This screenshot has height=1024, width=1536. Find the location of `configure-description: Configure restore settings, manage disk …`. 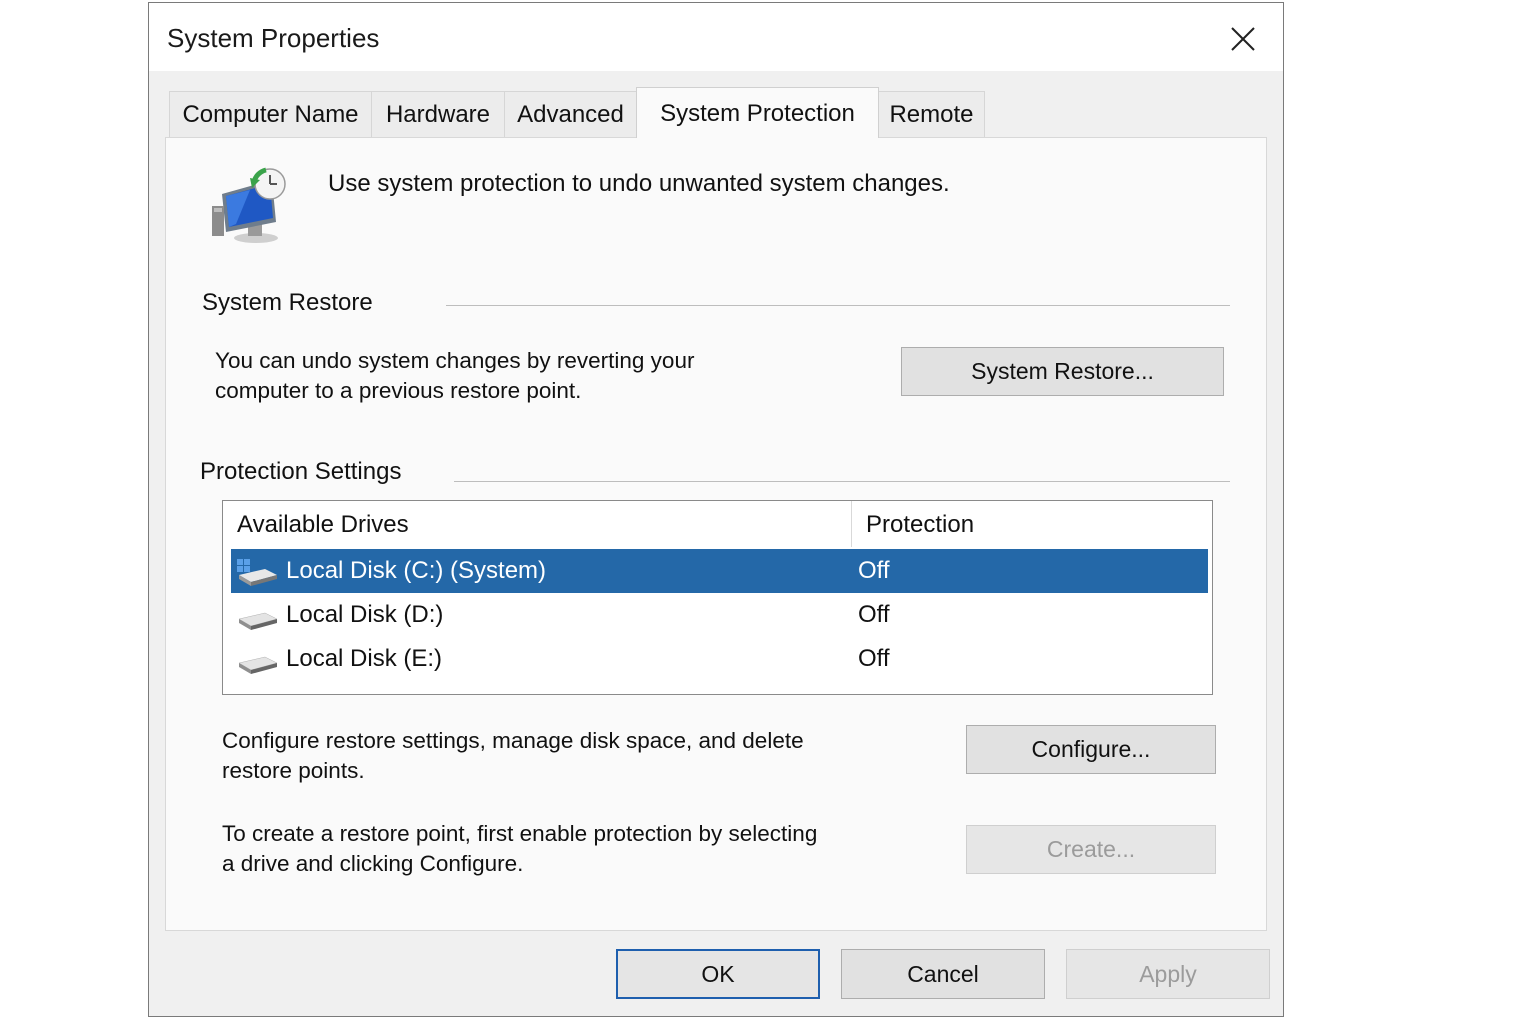

configure-description: Configure restore settings, manage disk … is located at coordinates (513, 756).